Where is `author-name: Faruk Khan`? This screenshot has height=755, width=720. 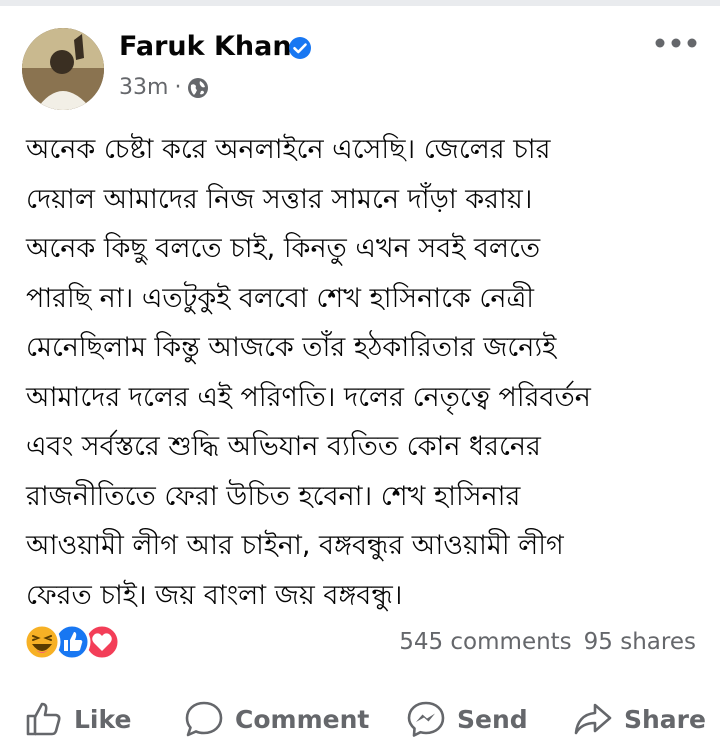 author-name: Faruk Khan is located at coordinates (205, 47).